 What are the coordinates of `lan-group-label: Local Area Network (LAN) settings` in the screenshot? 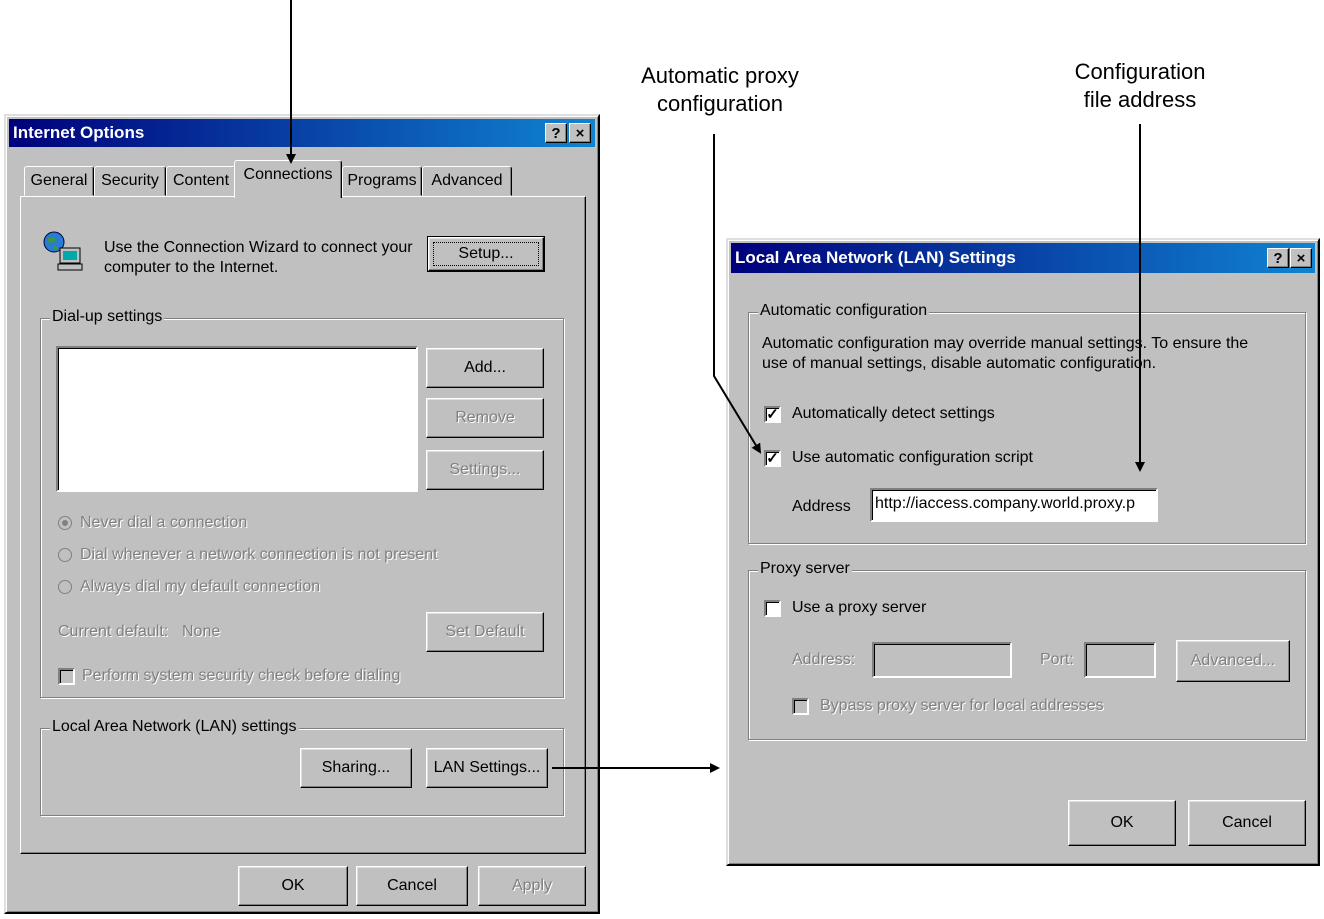 It's located at (174, 727).